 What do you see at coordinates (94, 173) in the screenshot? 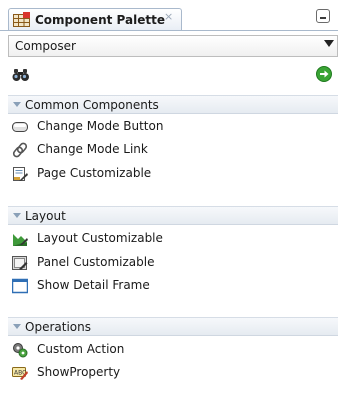
I see `item-label: Page Customizable` at bounding box center [94, 173].